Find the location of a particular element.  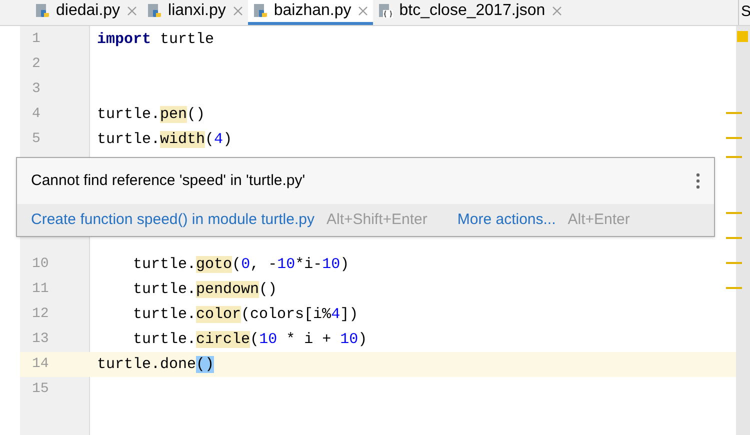

line-number: 4 is located at coordinates (36, 114).